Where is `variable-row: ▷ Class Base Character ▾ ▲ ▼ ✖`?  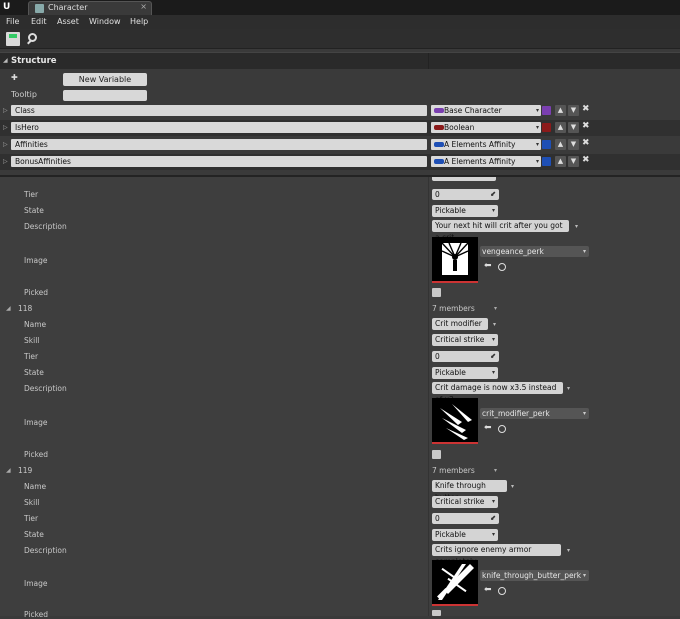
variable-row: ▷ Class Base Character ▾ ▲ ▼ ✖ is located at coordinates (340, 111).